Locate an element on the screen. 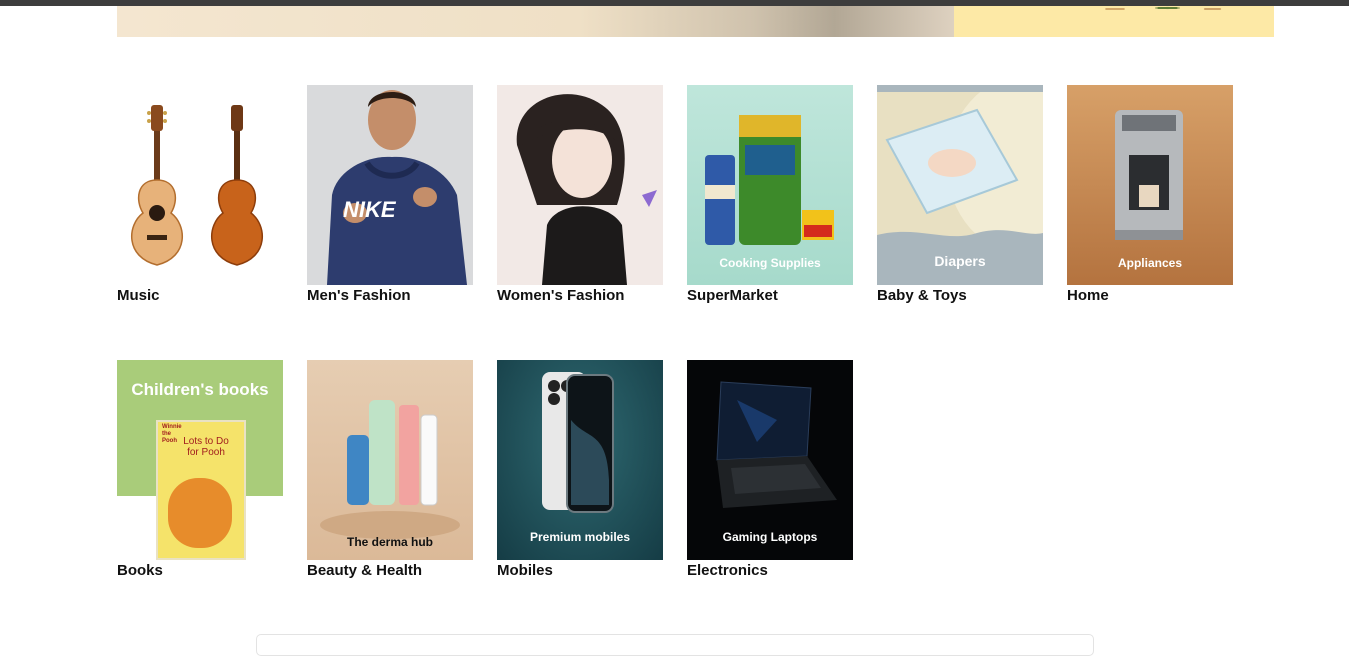 This screenshot has width=1349, height=656. banner-fruit-image is located at coordinates (1160, 11).